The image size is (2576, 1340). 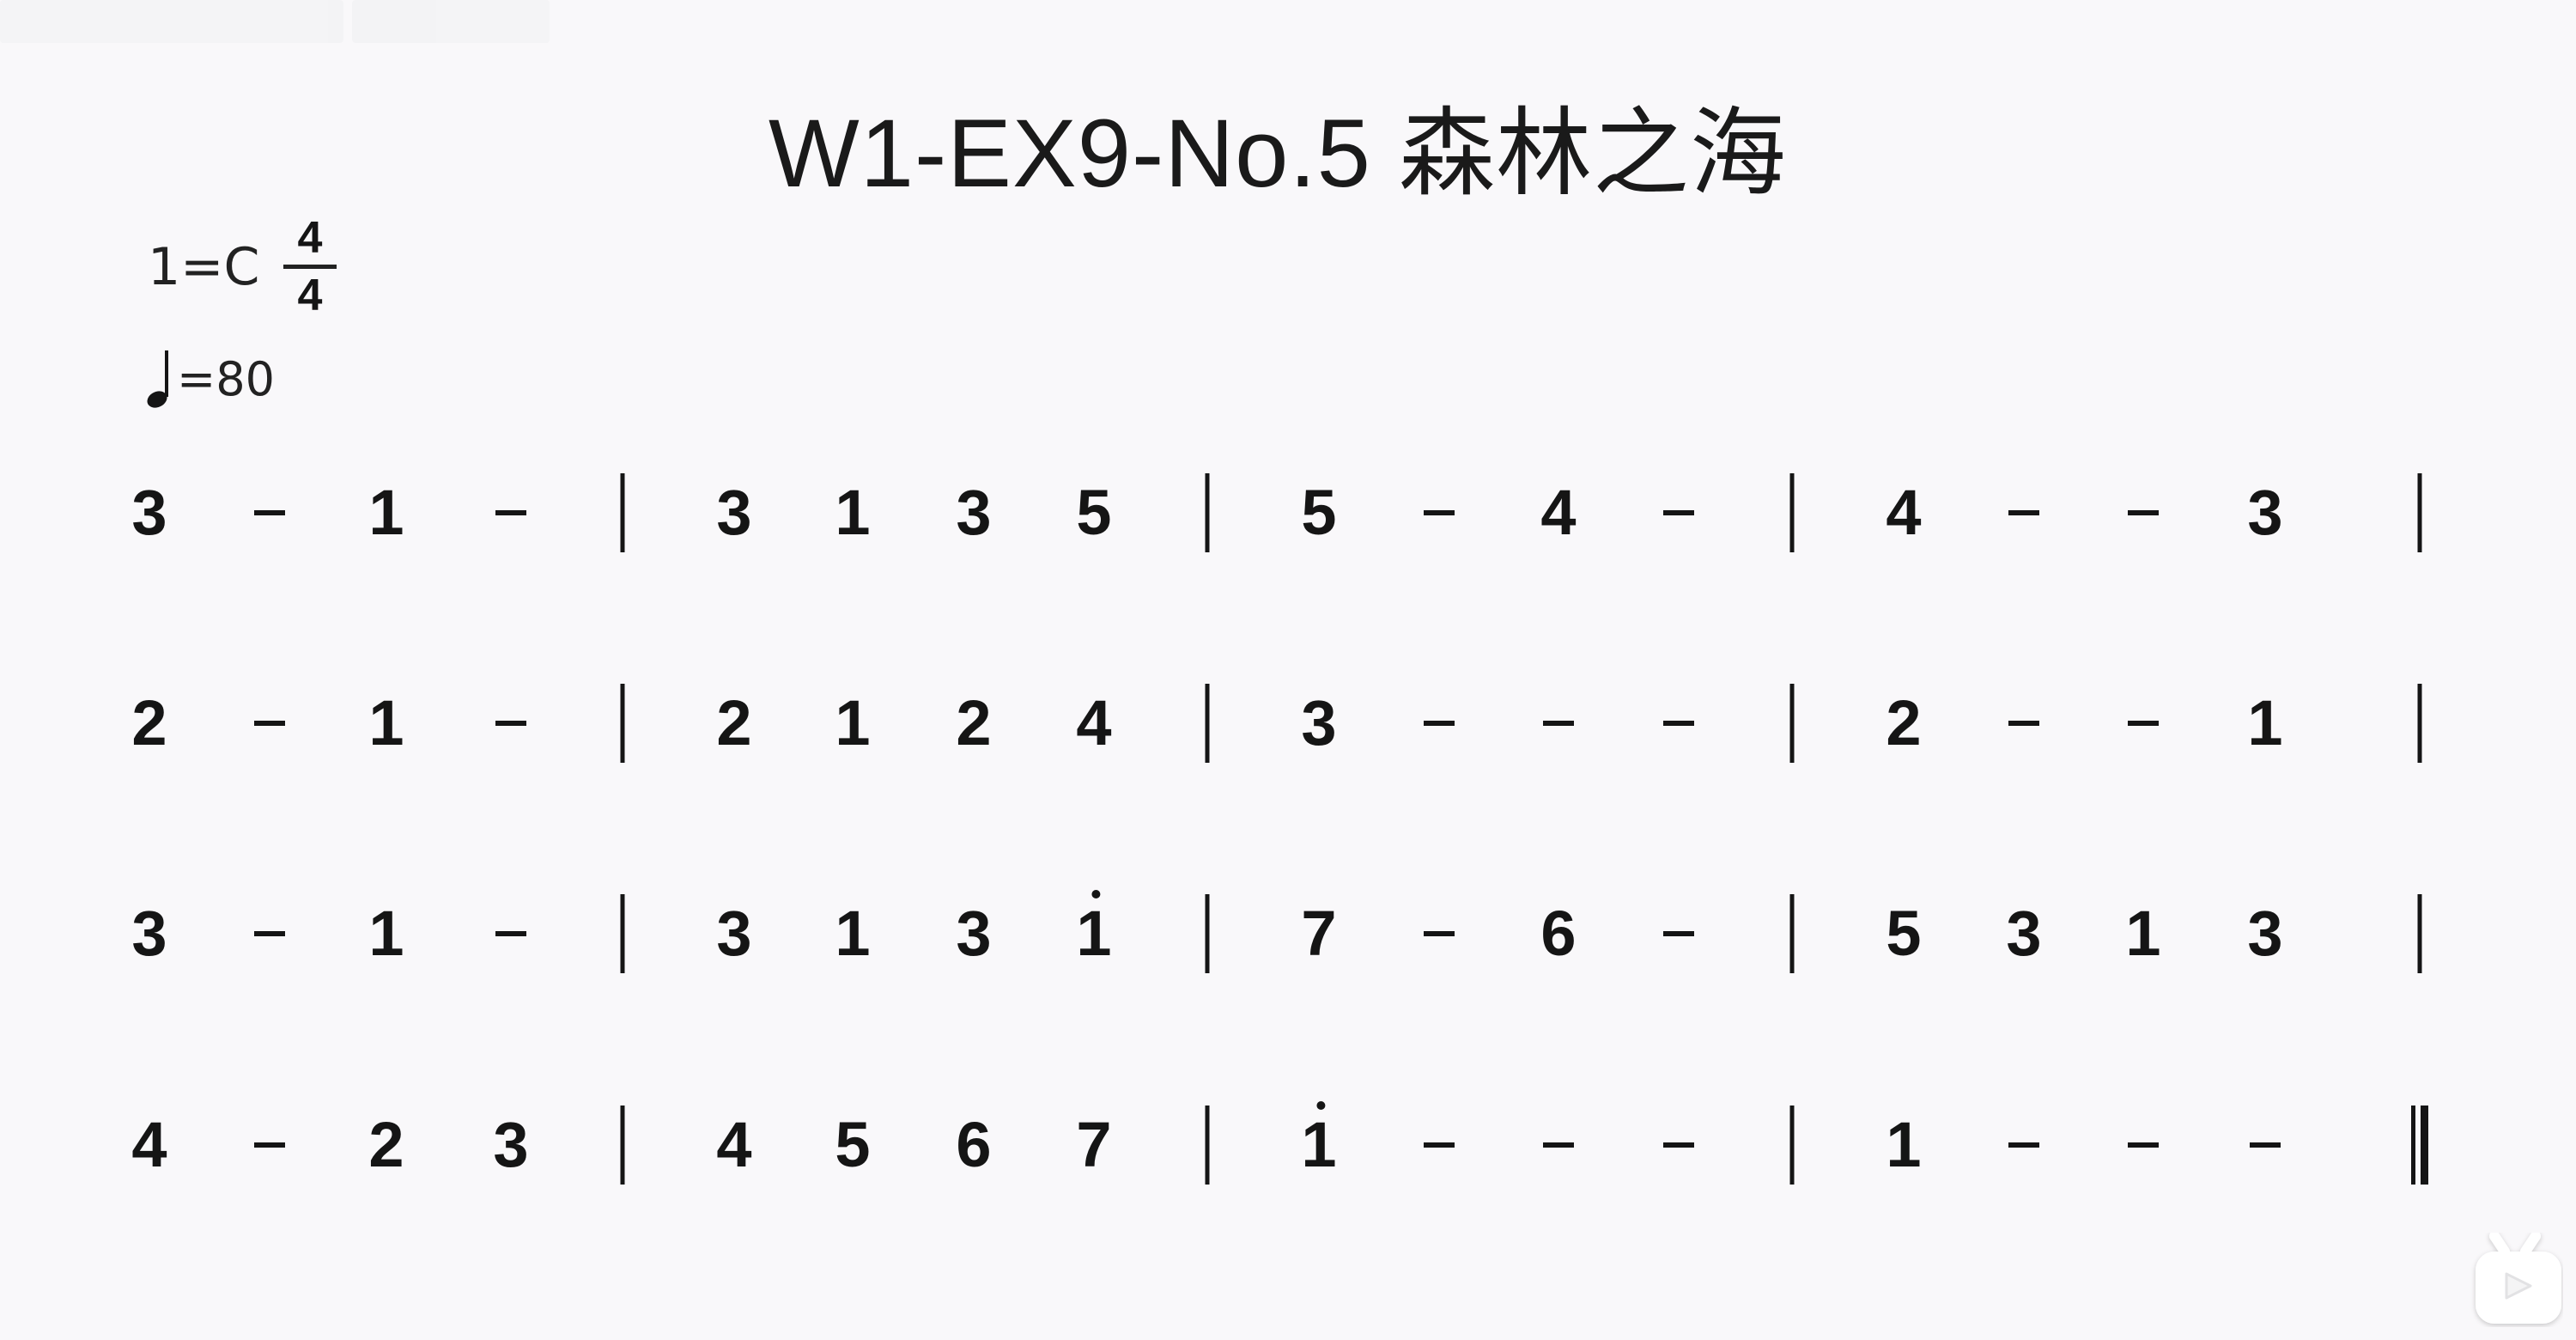 I want to click on time-signature-bottom: 4, so click(x=310, y=295).